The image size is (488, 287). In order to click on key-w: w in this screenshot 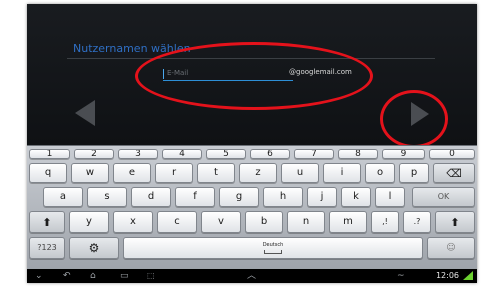, I will do `click(90, 173)`.